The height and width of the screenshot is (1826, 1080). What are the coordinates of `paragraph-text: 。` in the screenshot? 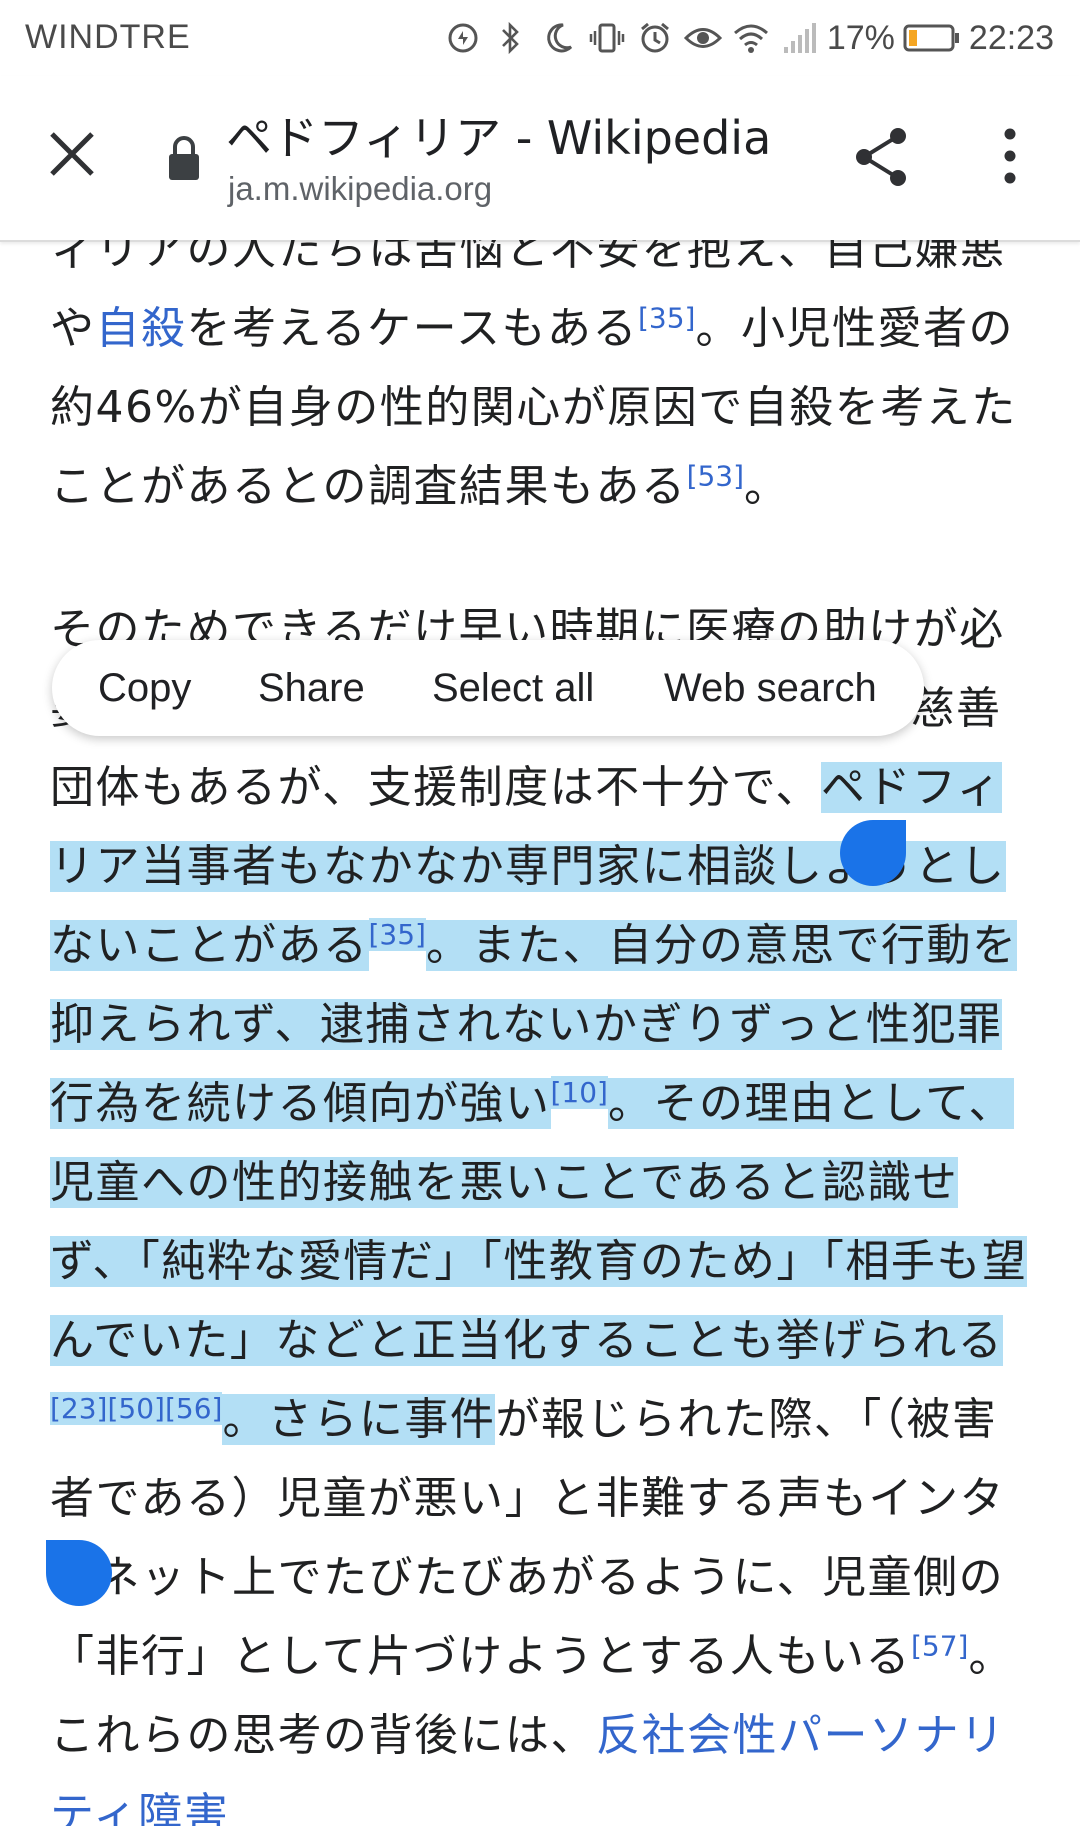 It's located at (767, 486).